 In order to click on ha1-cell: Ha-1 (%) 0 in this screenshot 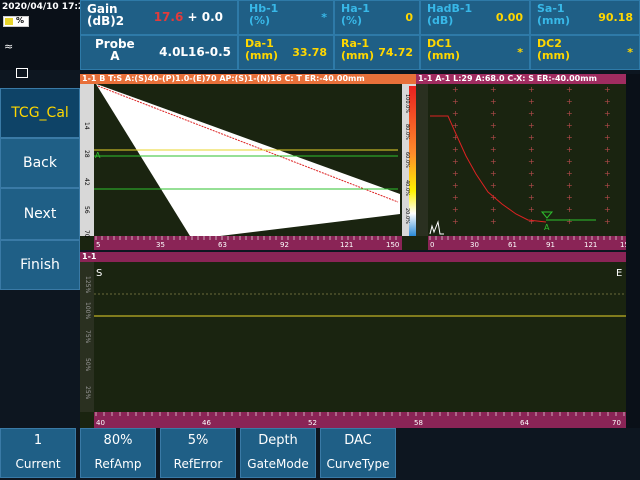, I will do `click(377, 17)`.